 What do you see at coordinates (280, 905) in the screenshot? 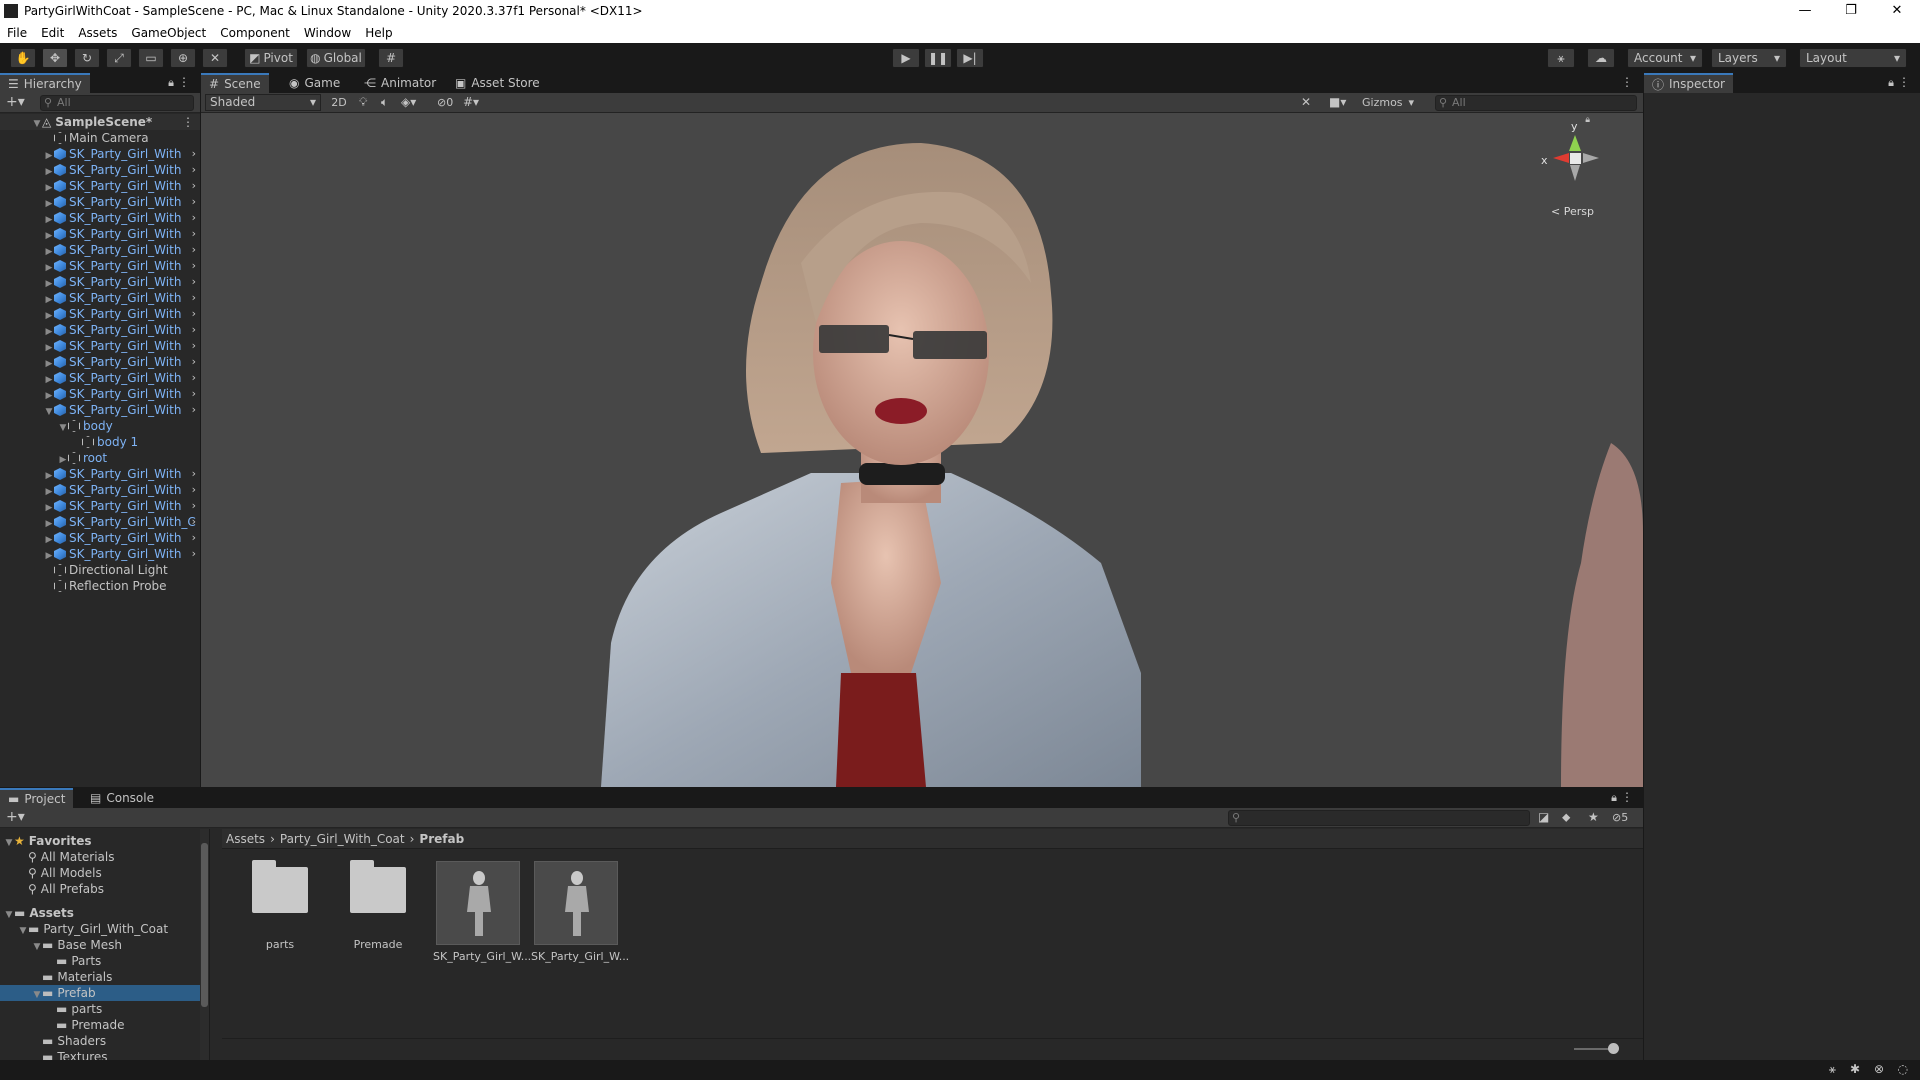
I see `asset-folder-parts: parts` at bounding box center [280, 905].